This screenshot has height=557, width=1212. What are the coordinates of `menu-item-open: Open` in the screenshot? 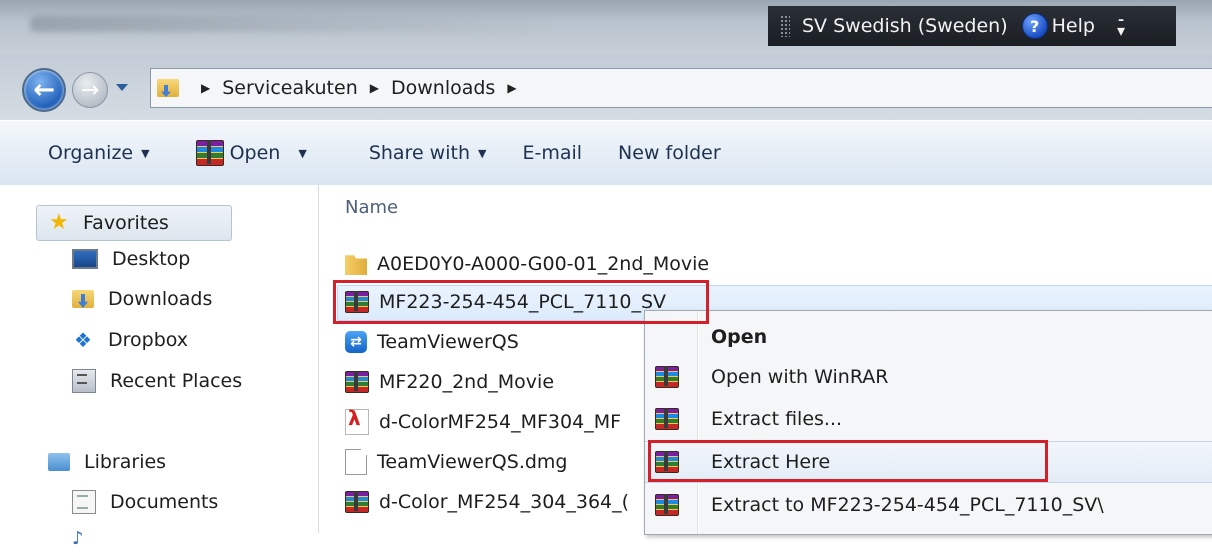 It's located at (928, 337).